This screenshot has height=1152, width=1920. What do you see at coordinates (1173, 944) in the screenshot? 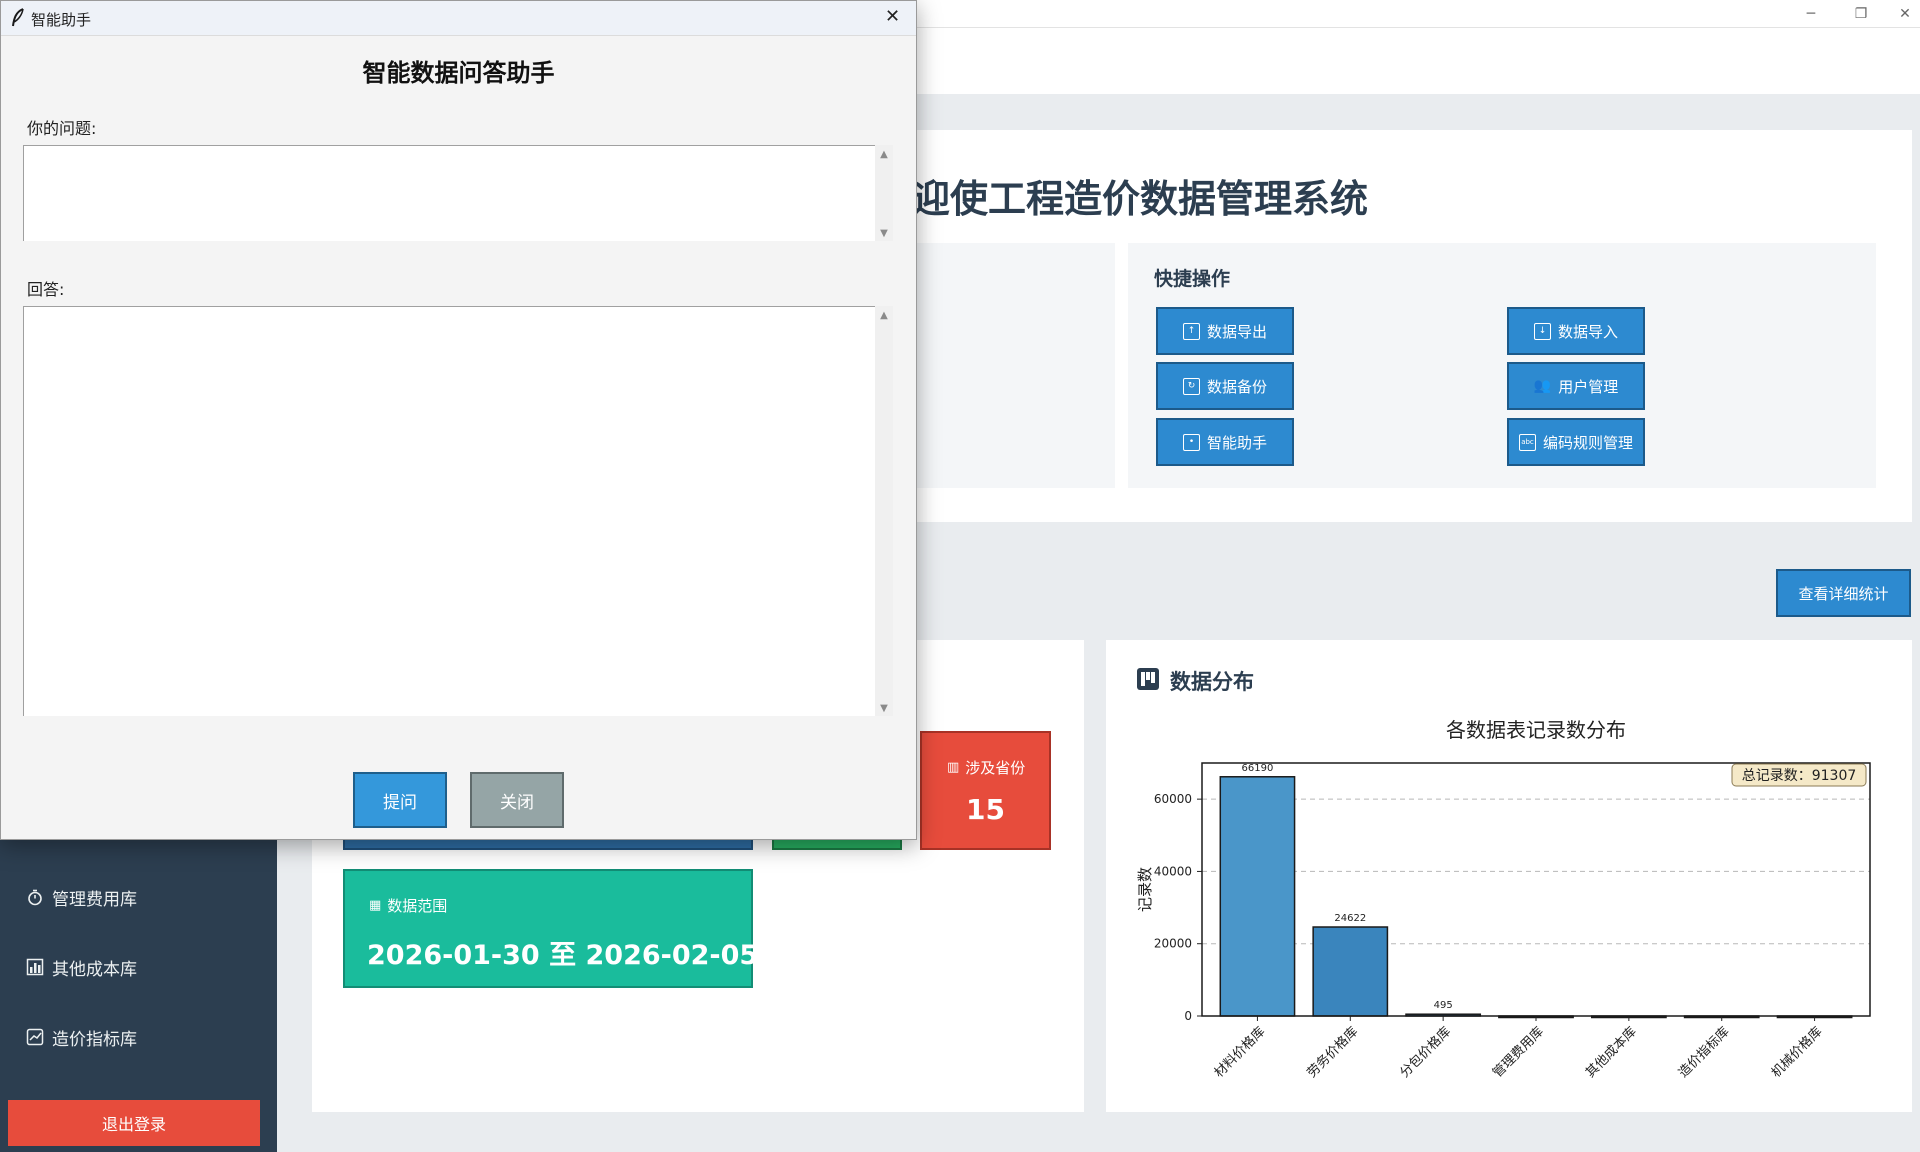
I see `y-tick-label: 20000` at bounding box center [1173, 944].